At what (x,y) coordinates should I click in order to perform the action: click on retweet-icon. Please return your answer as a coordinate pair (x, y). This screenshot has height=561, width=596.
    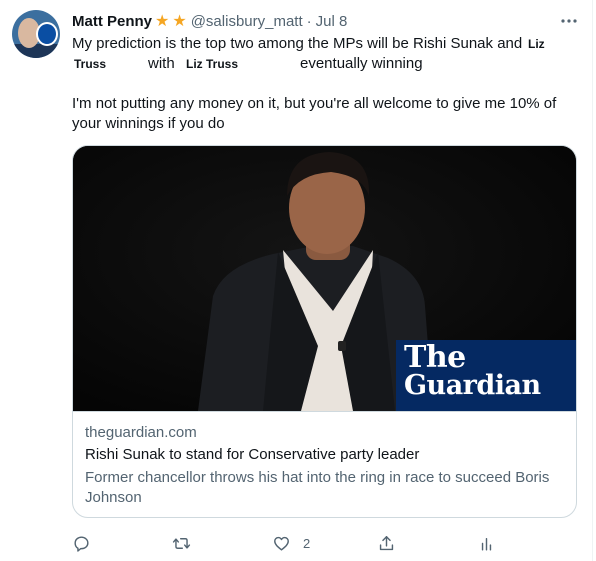
    Looking at the image, I should click on (181, 543).